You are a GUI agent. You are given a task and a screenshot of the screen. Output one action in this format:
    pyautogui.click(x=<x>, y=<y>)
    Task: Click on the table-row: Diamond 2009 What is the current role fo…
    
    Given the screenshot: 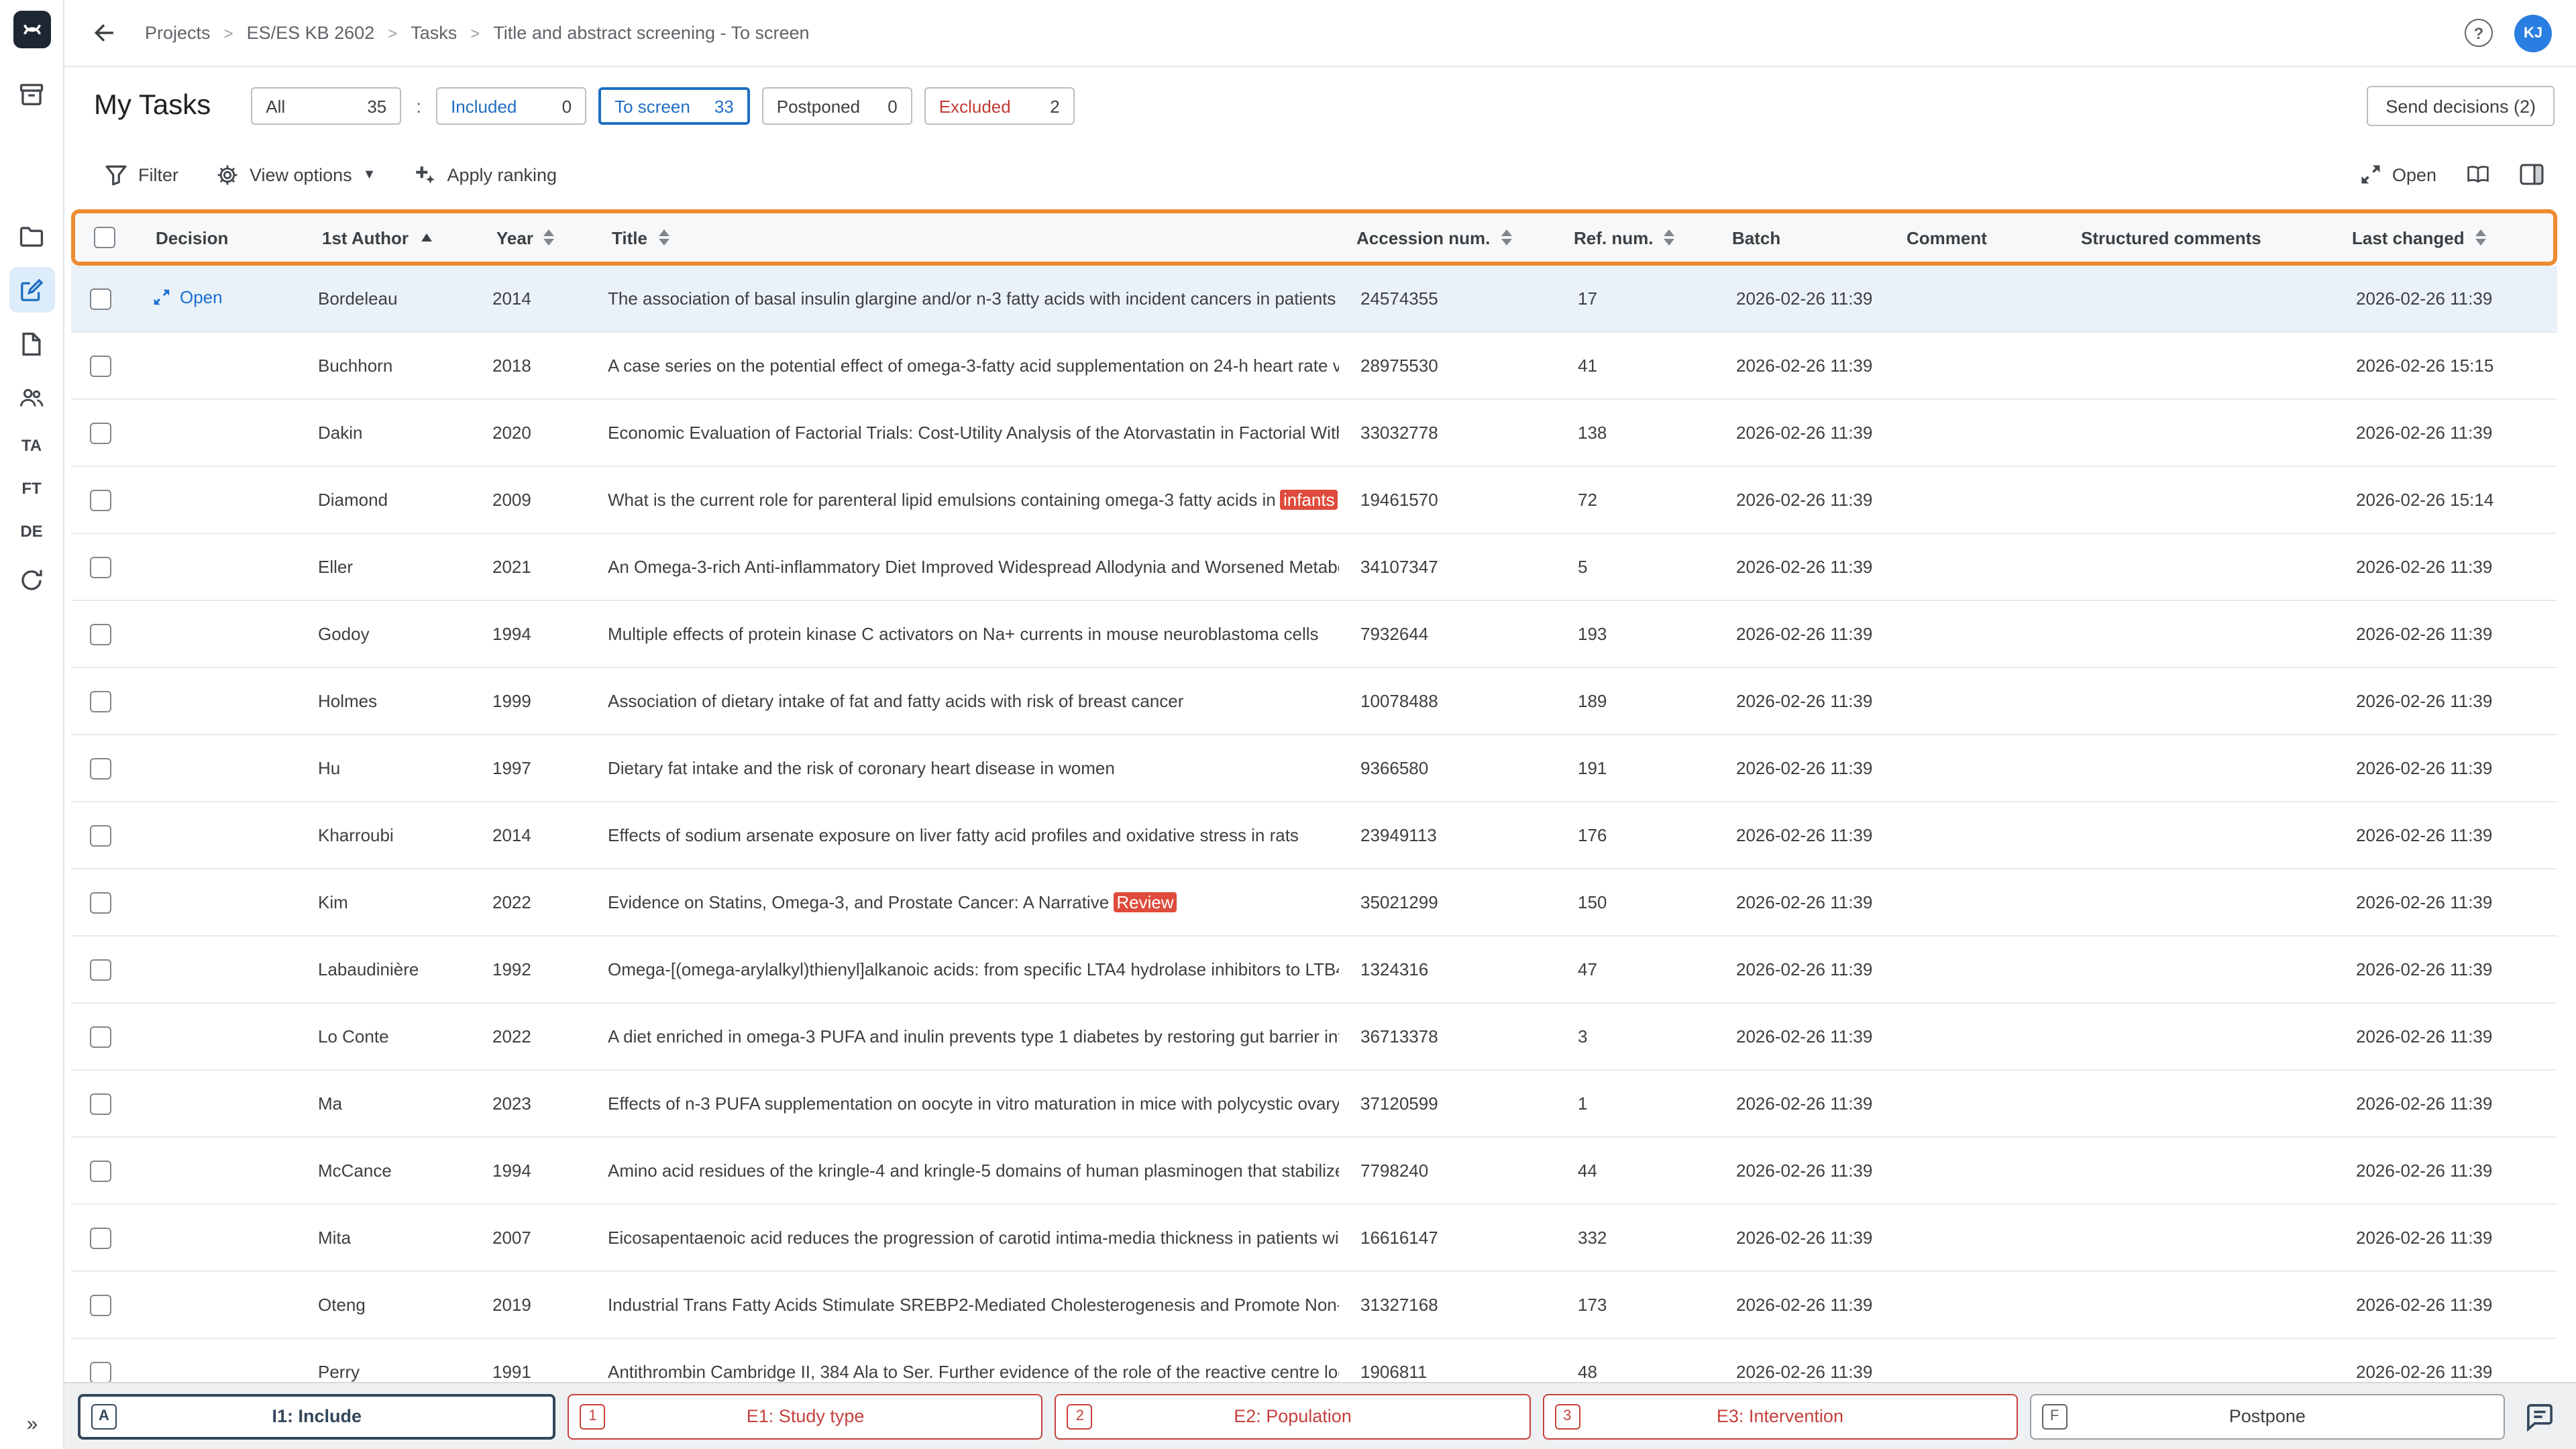 What is the action you would take?
    pyautogui.click(x=1314, y=500)
    